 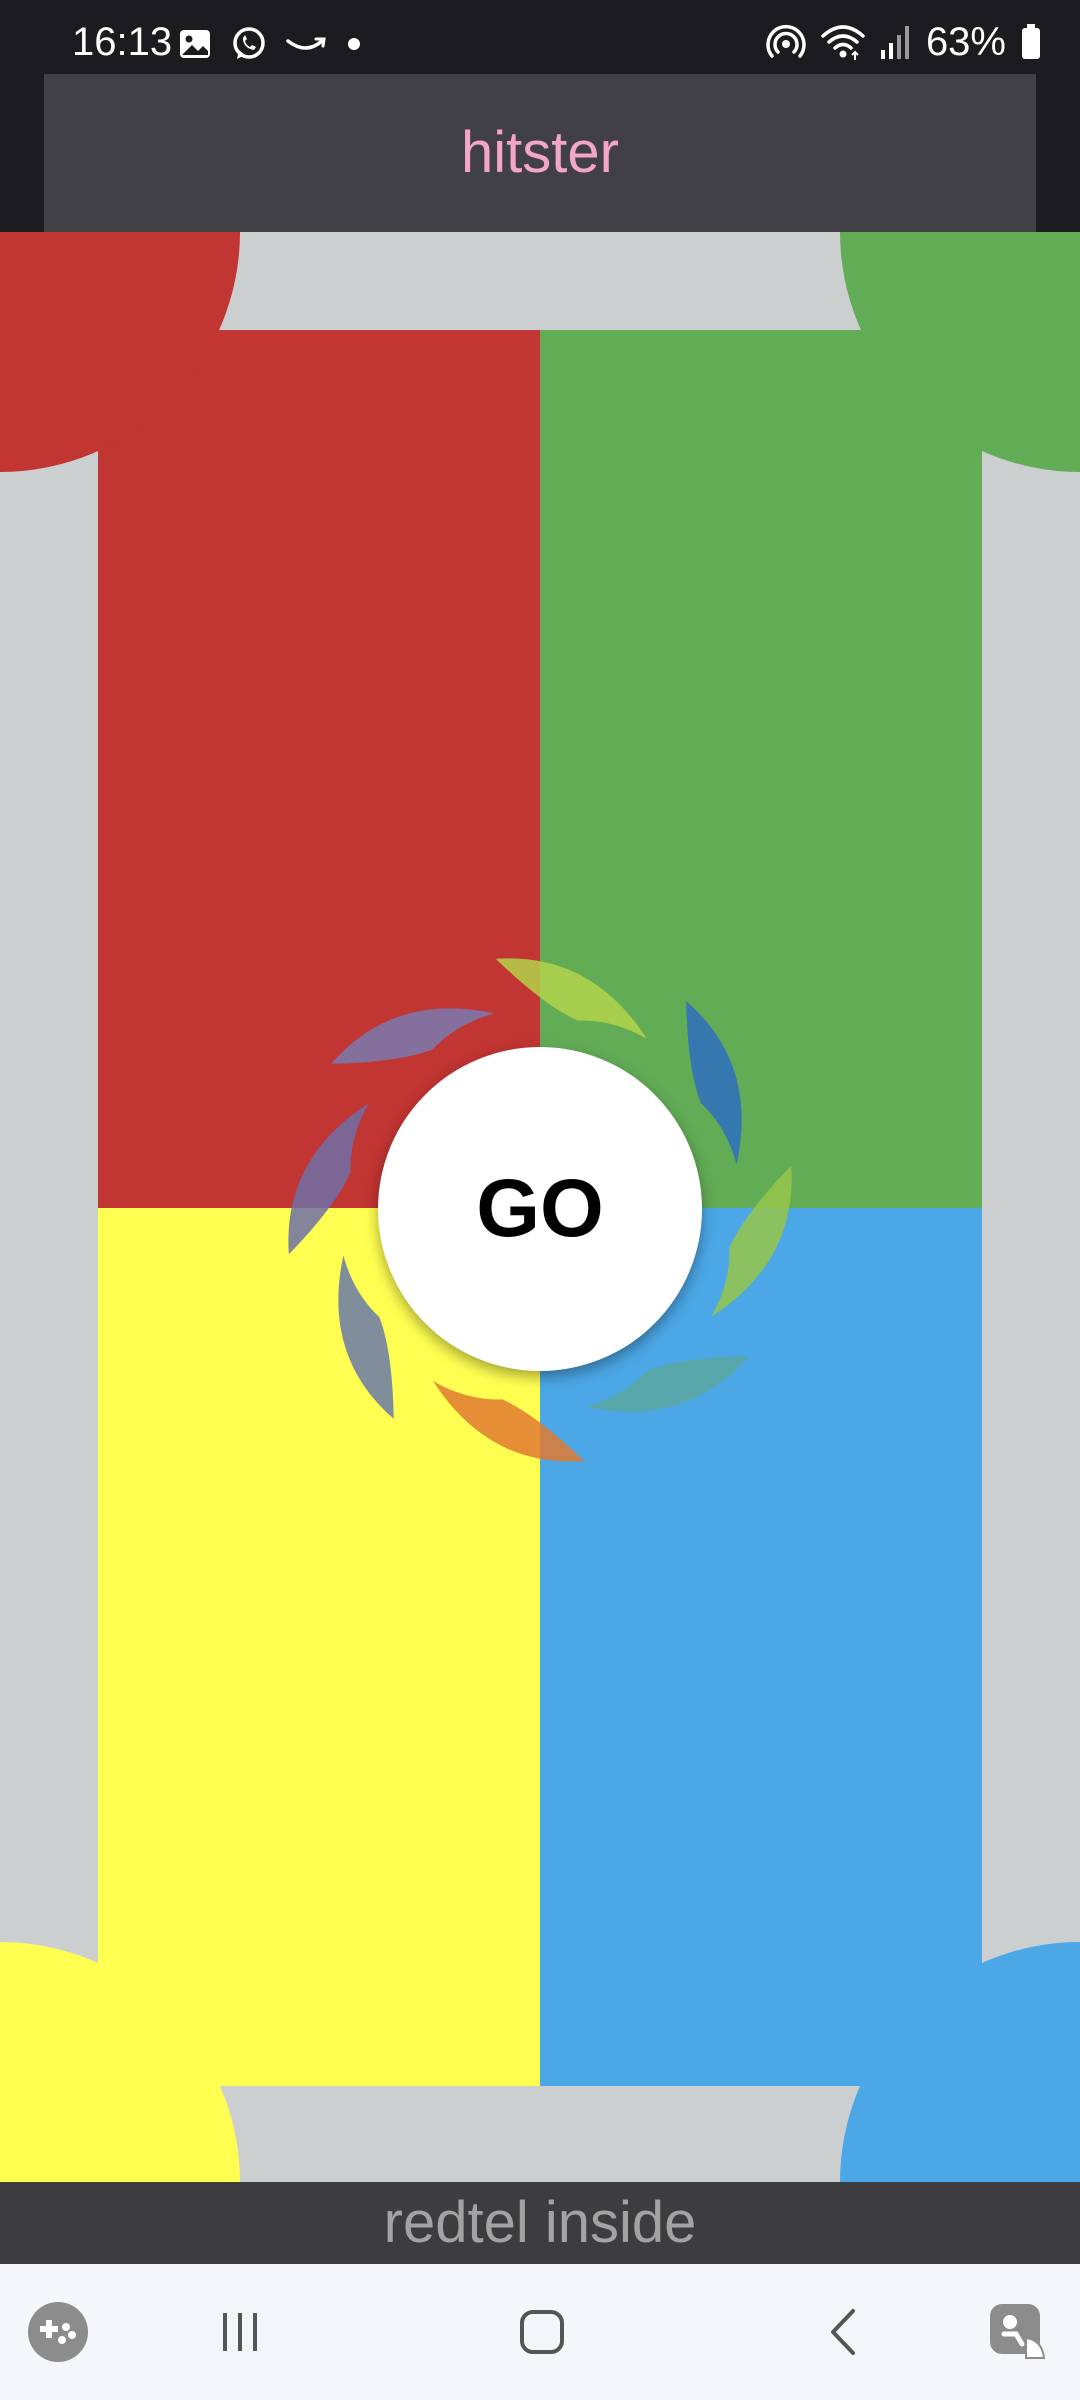 I want to click on system-icons: 63%, so click(x=904, y=42).